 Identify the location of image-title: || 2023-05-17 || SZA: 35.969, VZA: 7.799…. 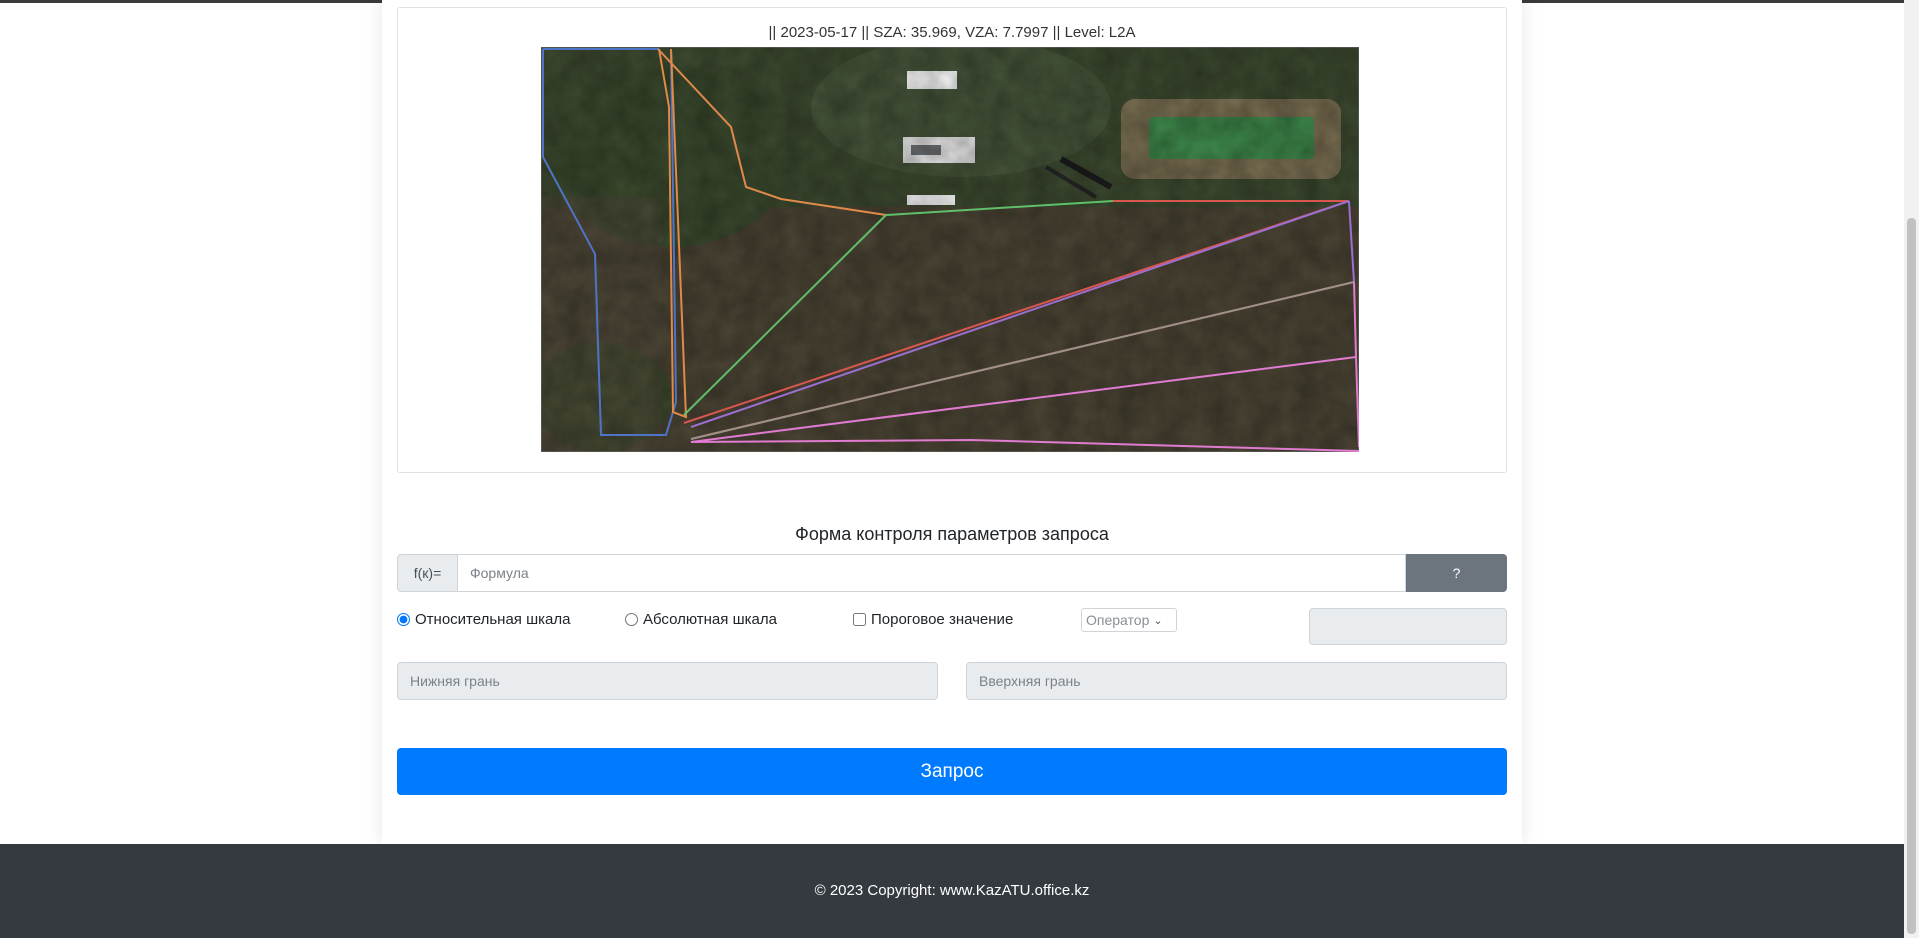
(952, 32).